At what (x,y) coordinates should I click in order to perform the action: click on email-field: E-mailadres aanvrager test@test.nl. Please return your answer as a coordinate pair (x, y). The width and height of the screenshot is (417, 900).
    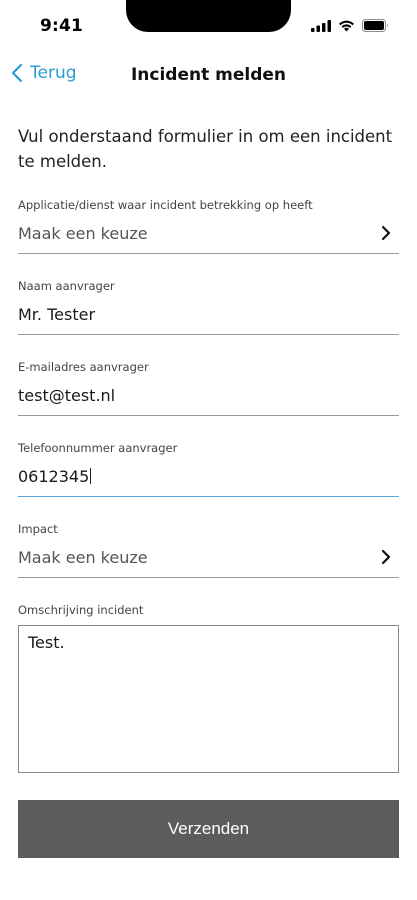
    Looking at the image, I should click on (208, 389).